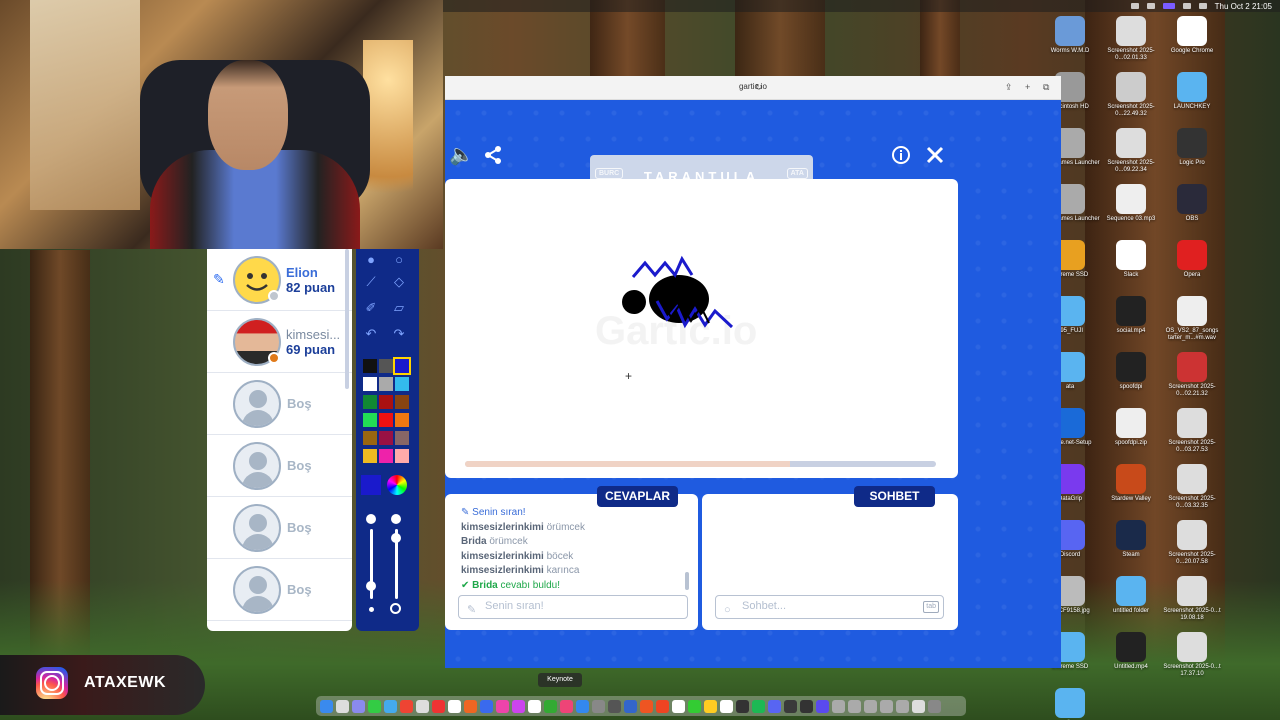 This screenshot has width=1280, height=720. What do you see at coordinates (935, 157) in the screenshot?
I see `close-icon` at bounding box center [935, 157].